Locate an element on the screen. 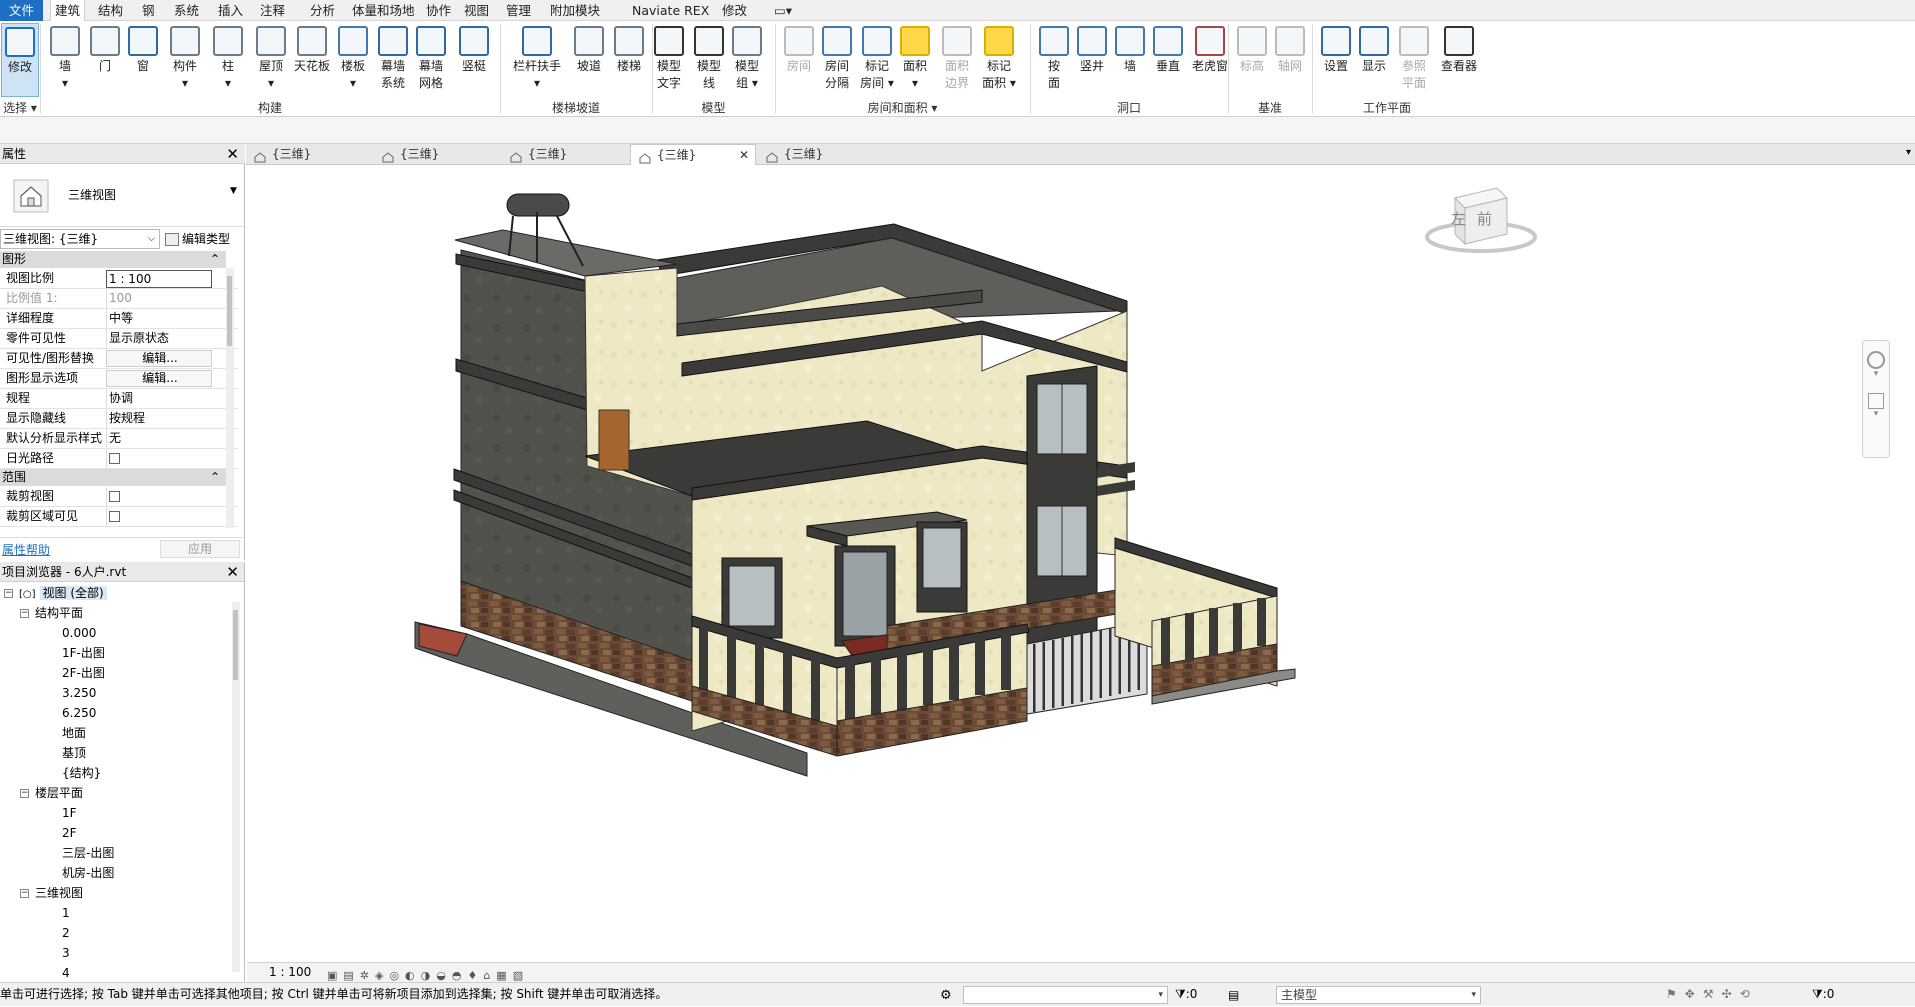 The image size is (1915, 1007). menu-item: 建筑 is located at coordinates (68, 11).